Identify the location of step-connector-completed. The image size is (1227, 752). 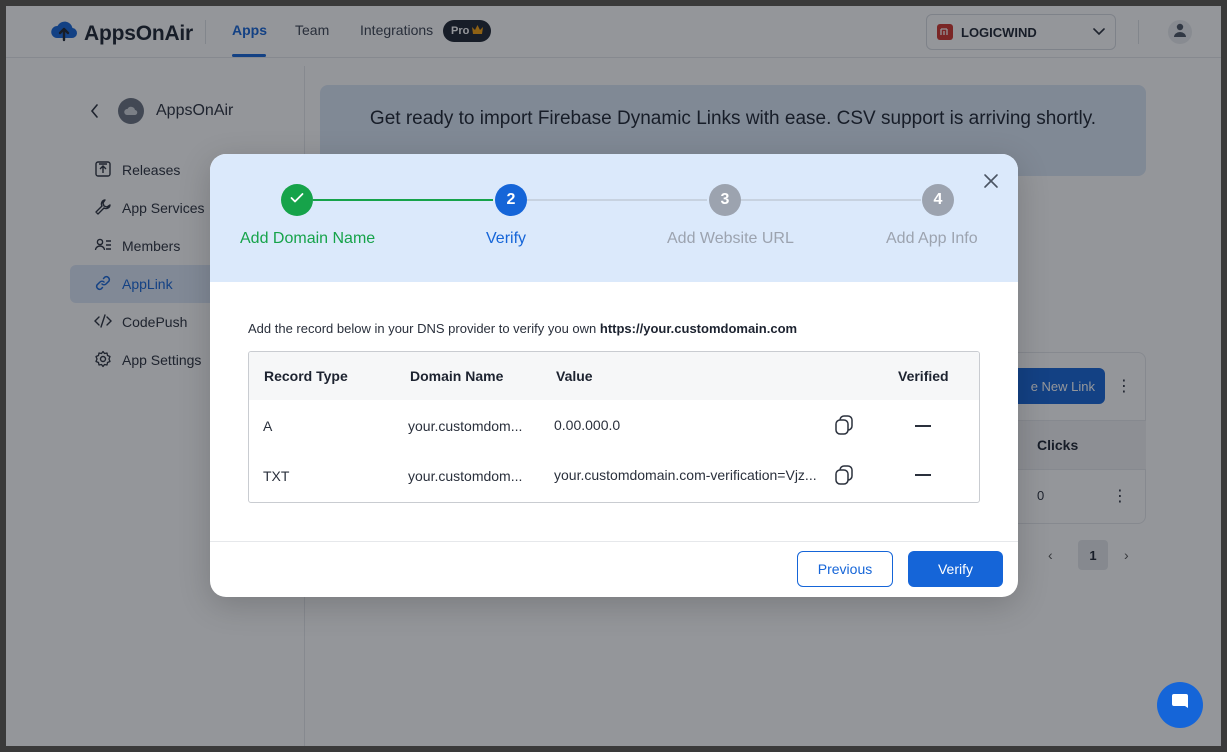
(403, 200).